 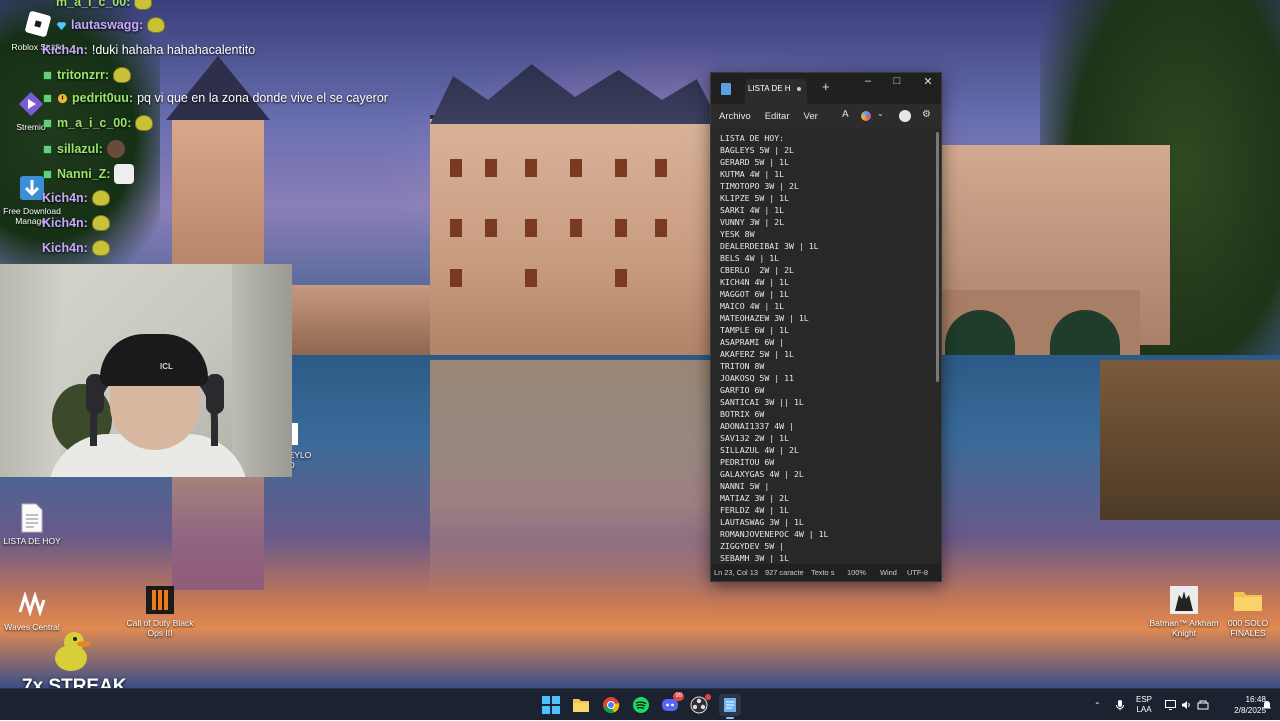 What do you see at coordinates (880, 113) in the screenshot?
I see `chevron-down-icon: ⌄` at bounding box center [880, 113].